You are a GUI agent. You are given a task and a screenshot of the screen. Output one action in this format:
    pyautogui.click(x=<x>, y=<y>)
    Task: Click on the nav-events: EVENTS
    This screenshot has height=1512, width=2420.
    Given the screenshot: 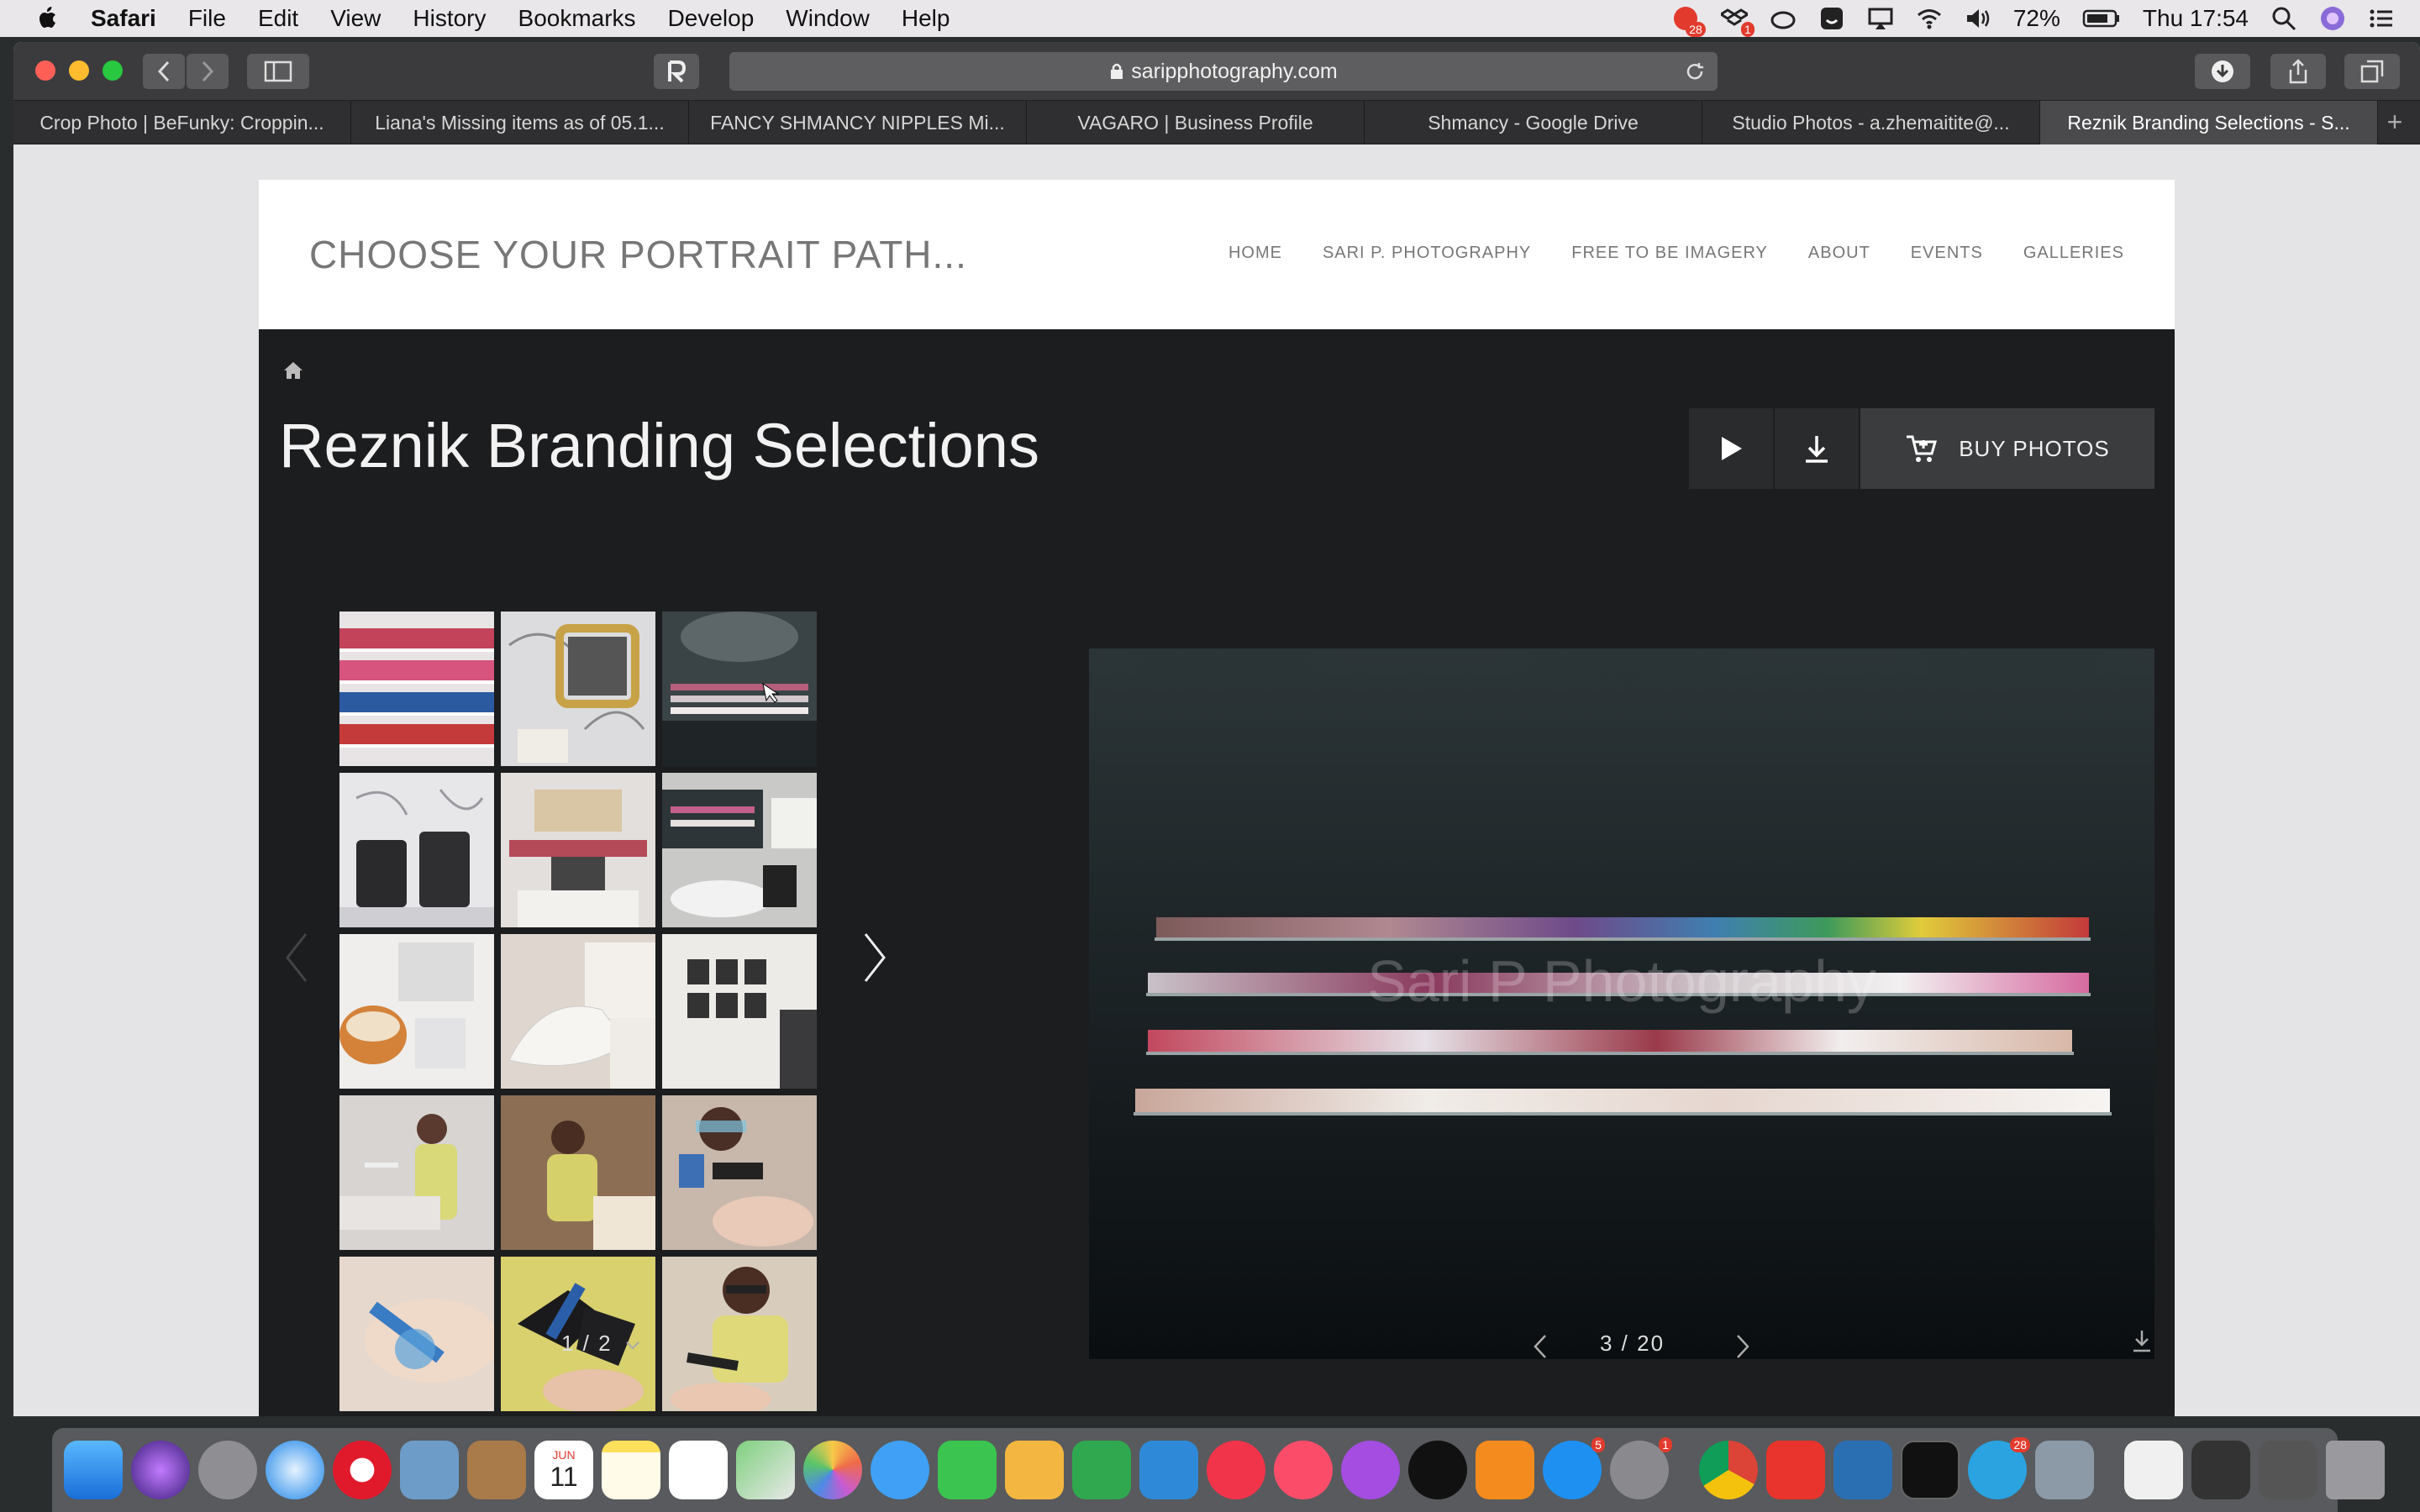 What is the action you would take?
    pyautogui.click(x=1947, y=253)
    